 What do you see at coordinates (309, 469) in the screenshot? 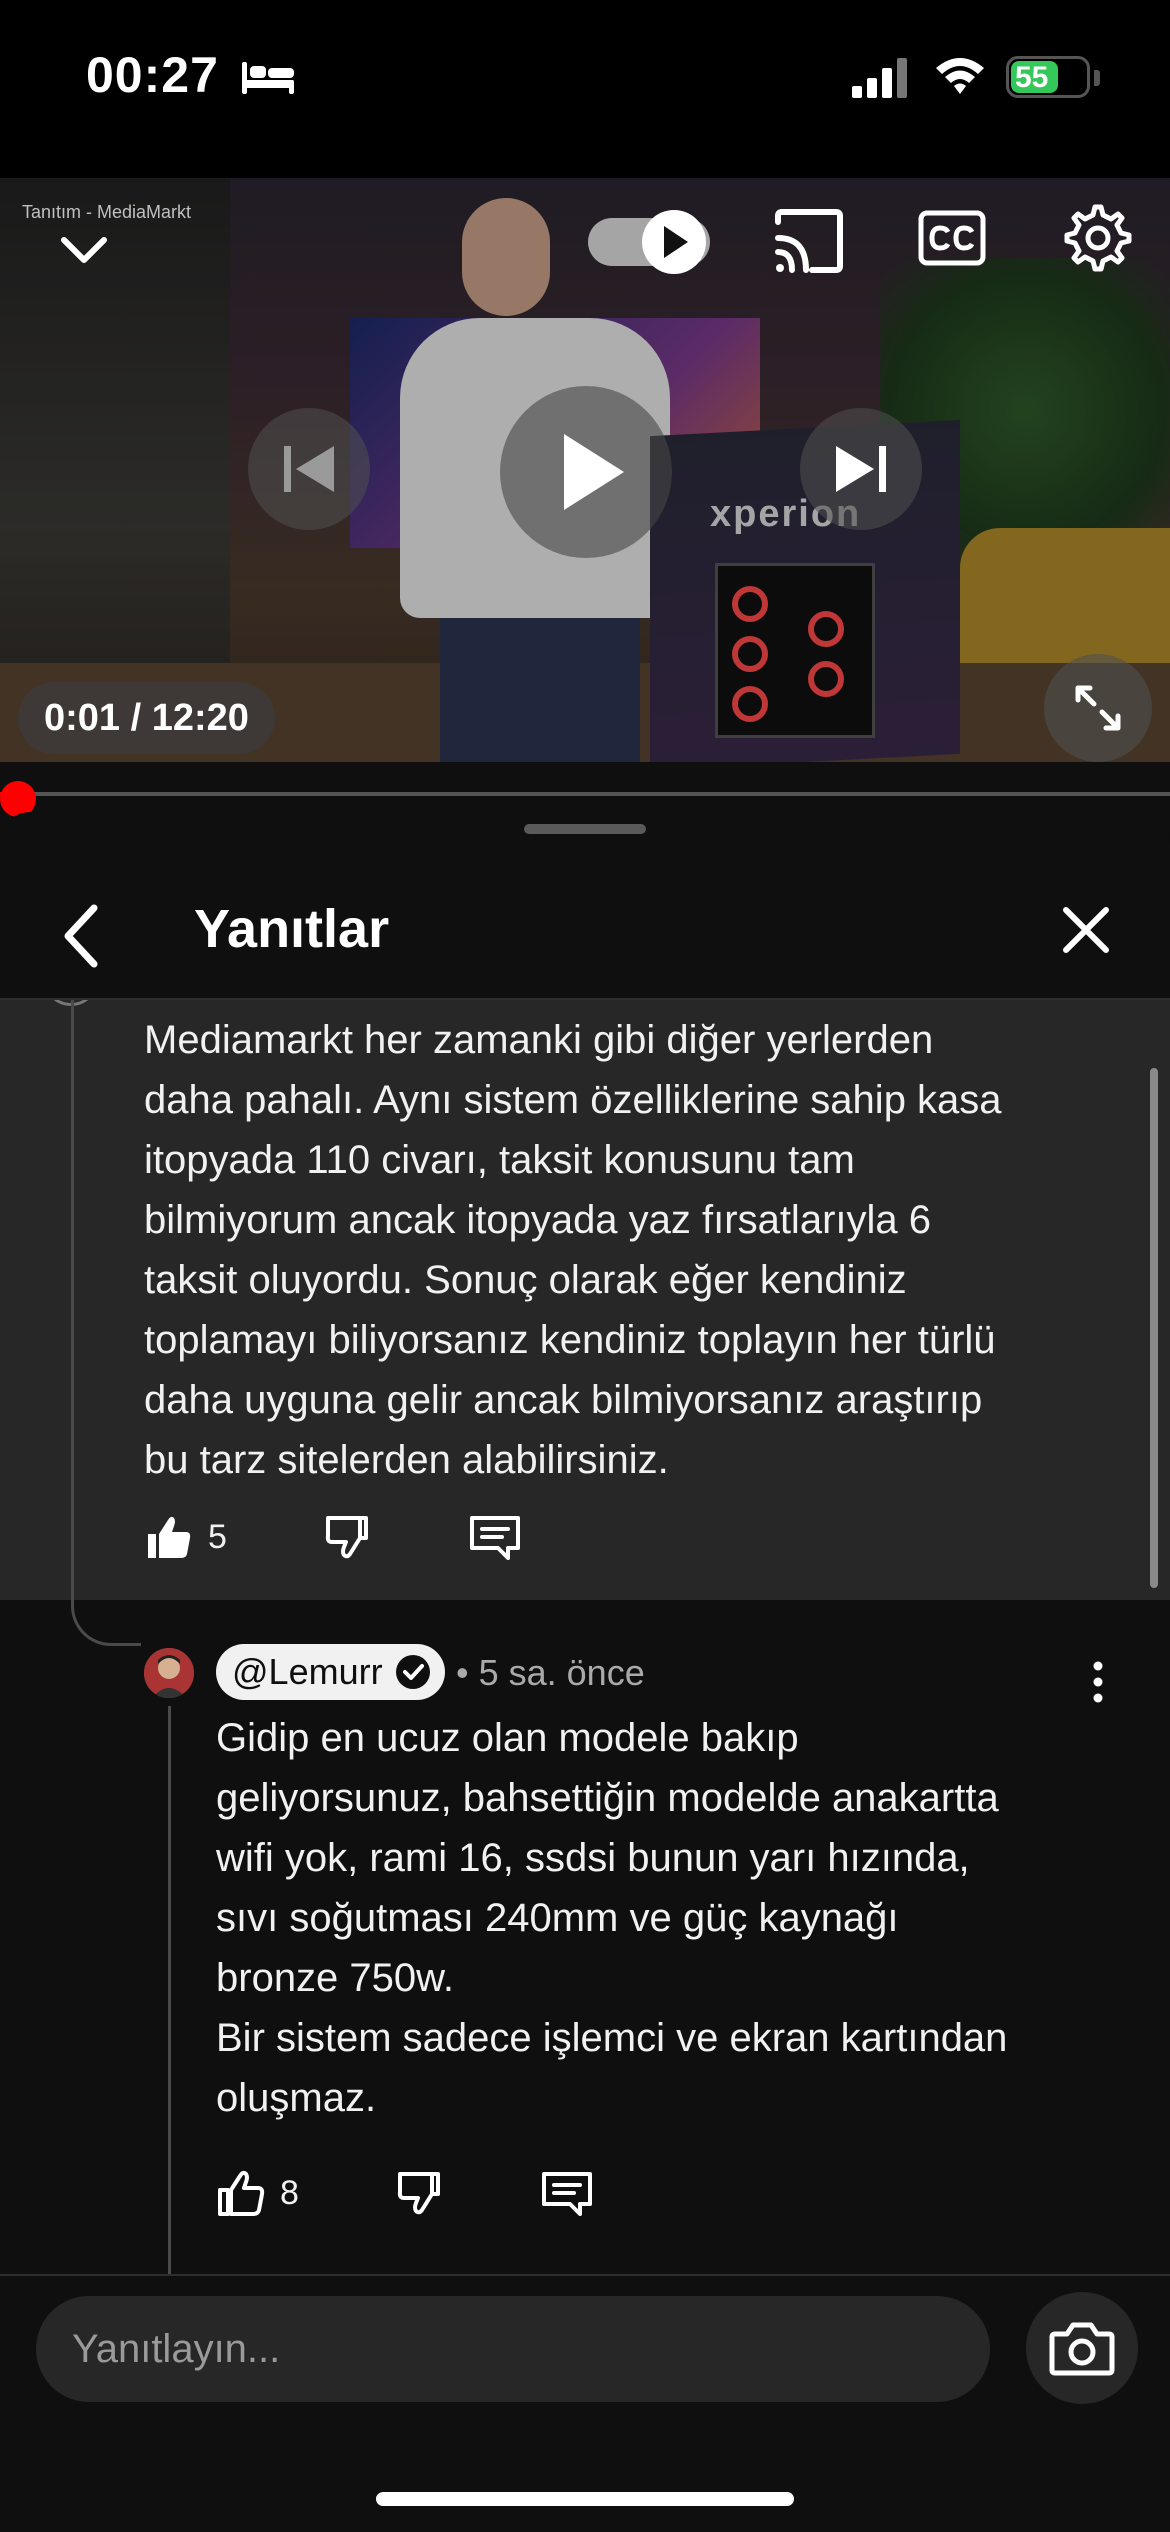
I see `previous-video-icon` at bounding box center [309, 469].